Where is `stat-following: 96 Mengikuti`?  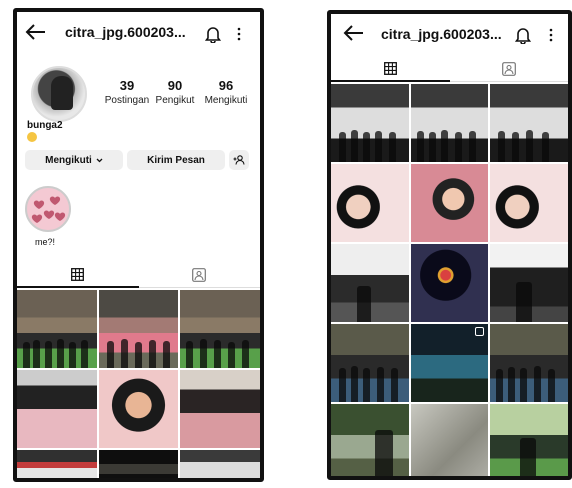 stat-following: 96 Mengikuti is located at coordinates (226, 92).